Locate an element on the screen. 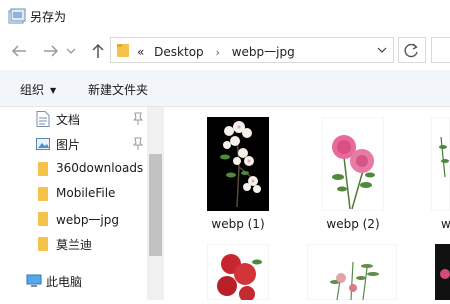 The width and height of the screenshot is (450, 304). organize-menu-button: 组织 ▼ is located at coordinates (38, 89).